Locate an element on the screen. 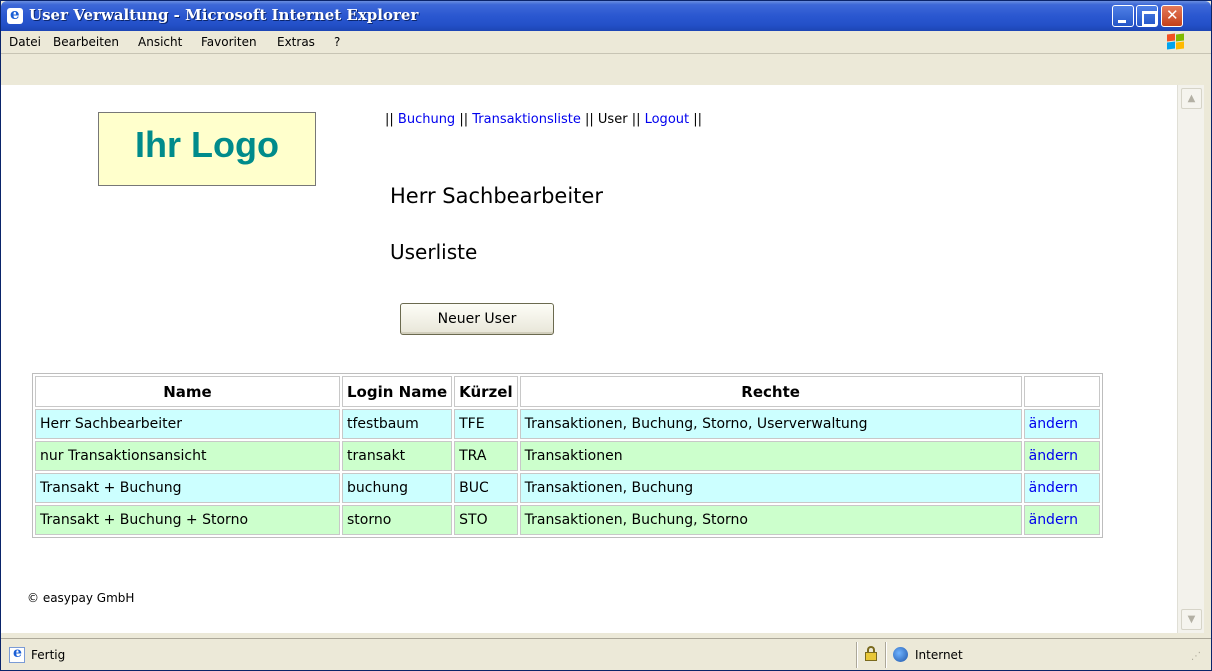 This screenshot has width=1212, height=671. content-left-margin is located at coordinates (6, 359).